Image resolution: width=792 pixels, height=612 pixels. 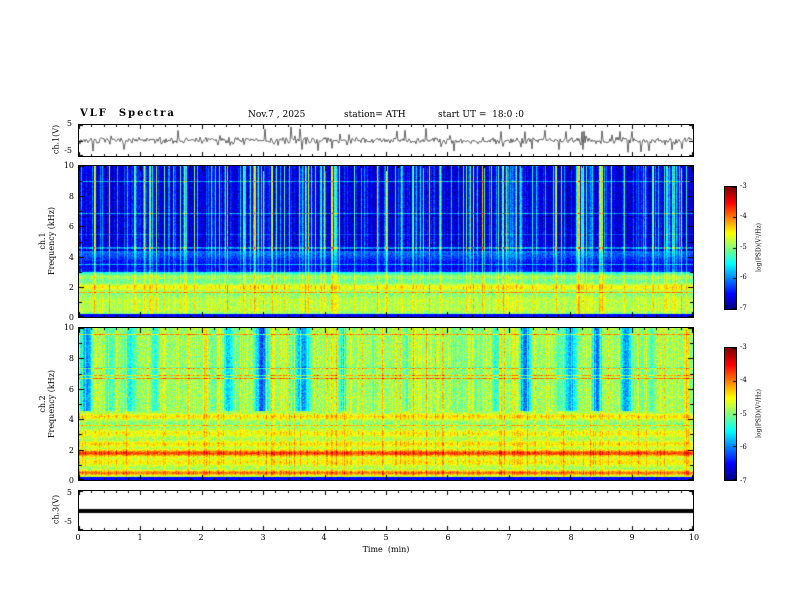 I want to click on ch1-axis-label: Frequency (kHz), so click(x=51, y=241).